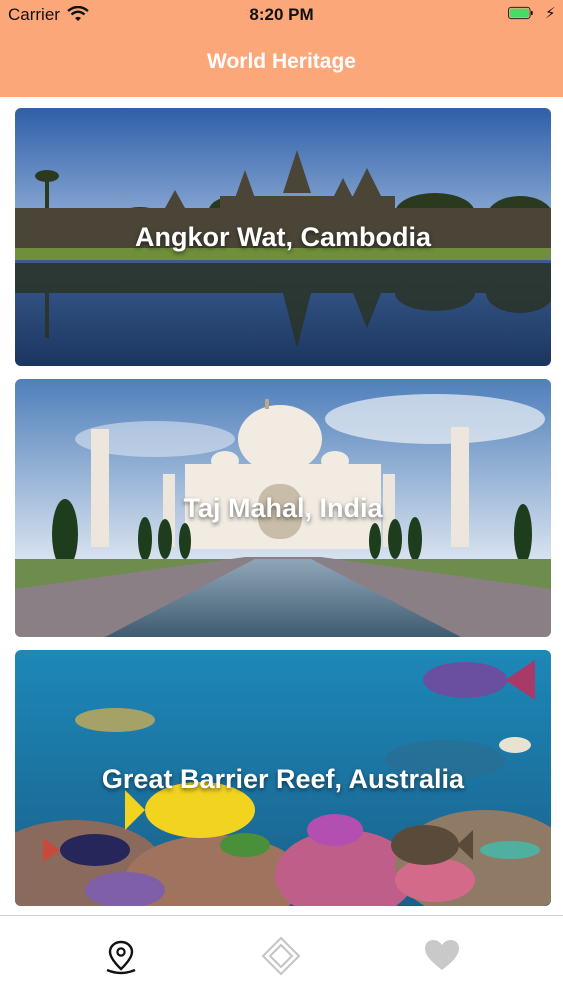 This screenshot has width=563, height=1001. Describe the element at coordinates (281, 48) in the screenshot. I see `navigation-header: Carrier 8:20 PM ⚡ World Heritage` at that location.